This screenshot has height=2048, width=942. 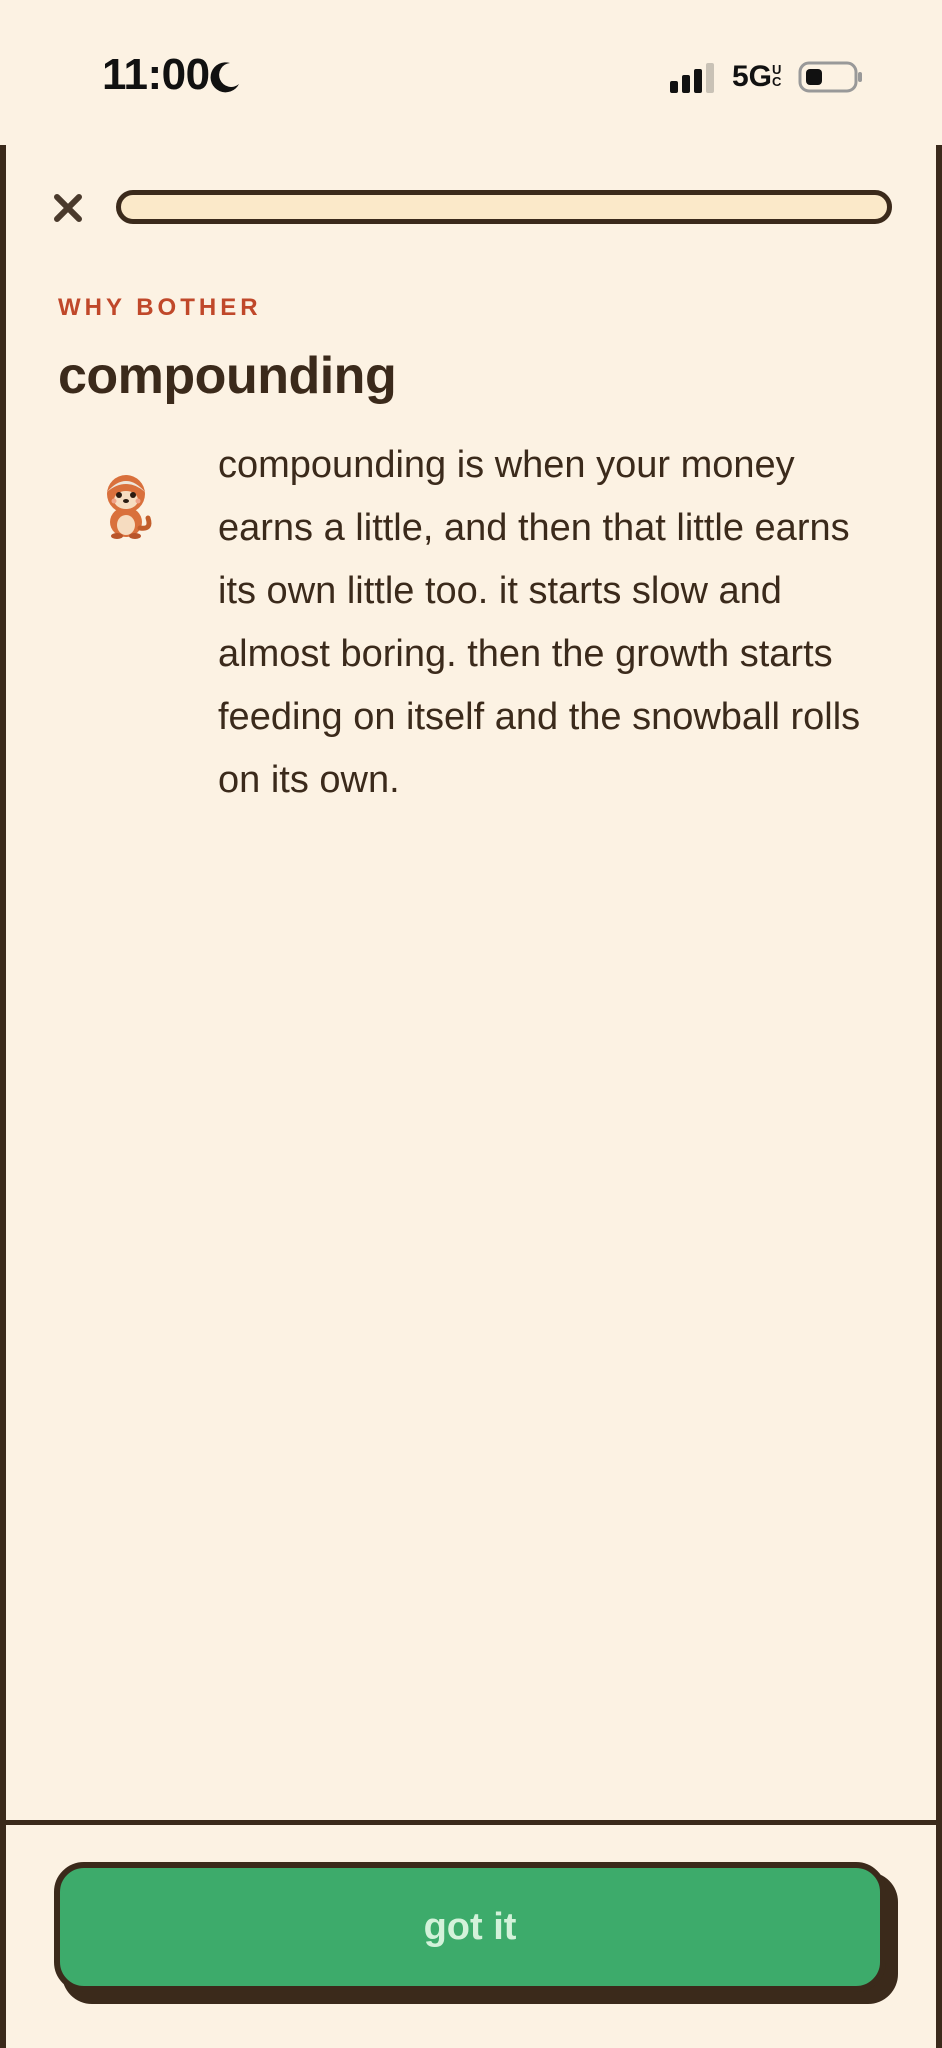 What do you see at coordinates (160, 307) in the screenshot?
I see `section-eyebrow: WHY BOTHER` at bounding box center [160, 307].